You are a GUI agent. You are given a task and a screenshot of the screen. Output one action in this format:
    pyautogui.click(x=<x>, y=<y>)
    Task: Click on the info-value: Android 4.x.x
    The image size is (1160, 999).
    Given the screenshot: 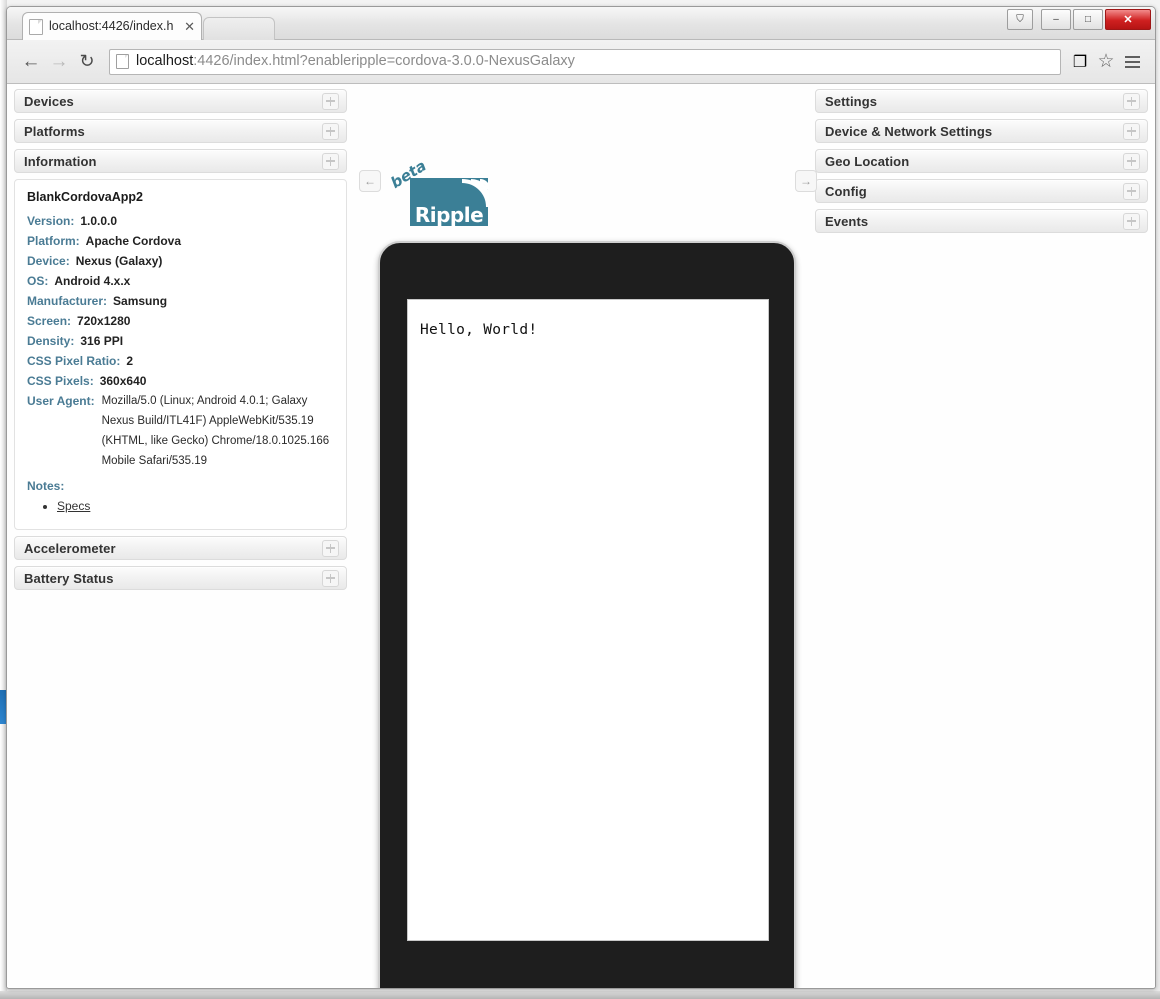 What is the action you would take?
    pyautogui.click(x=92, y=281)
    